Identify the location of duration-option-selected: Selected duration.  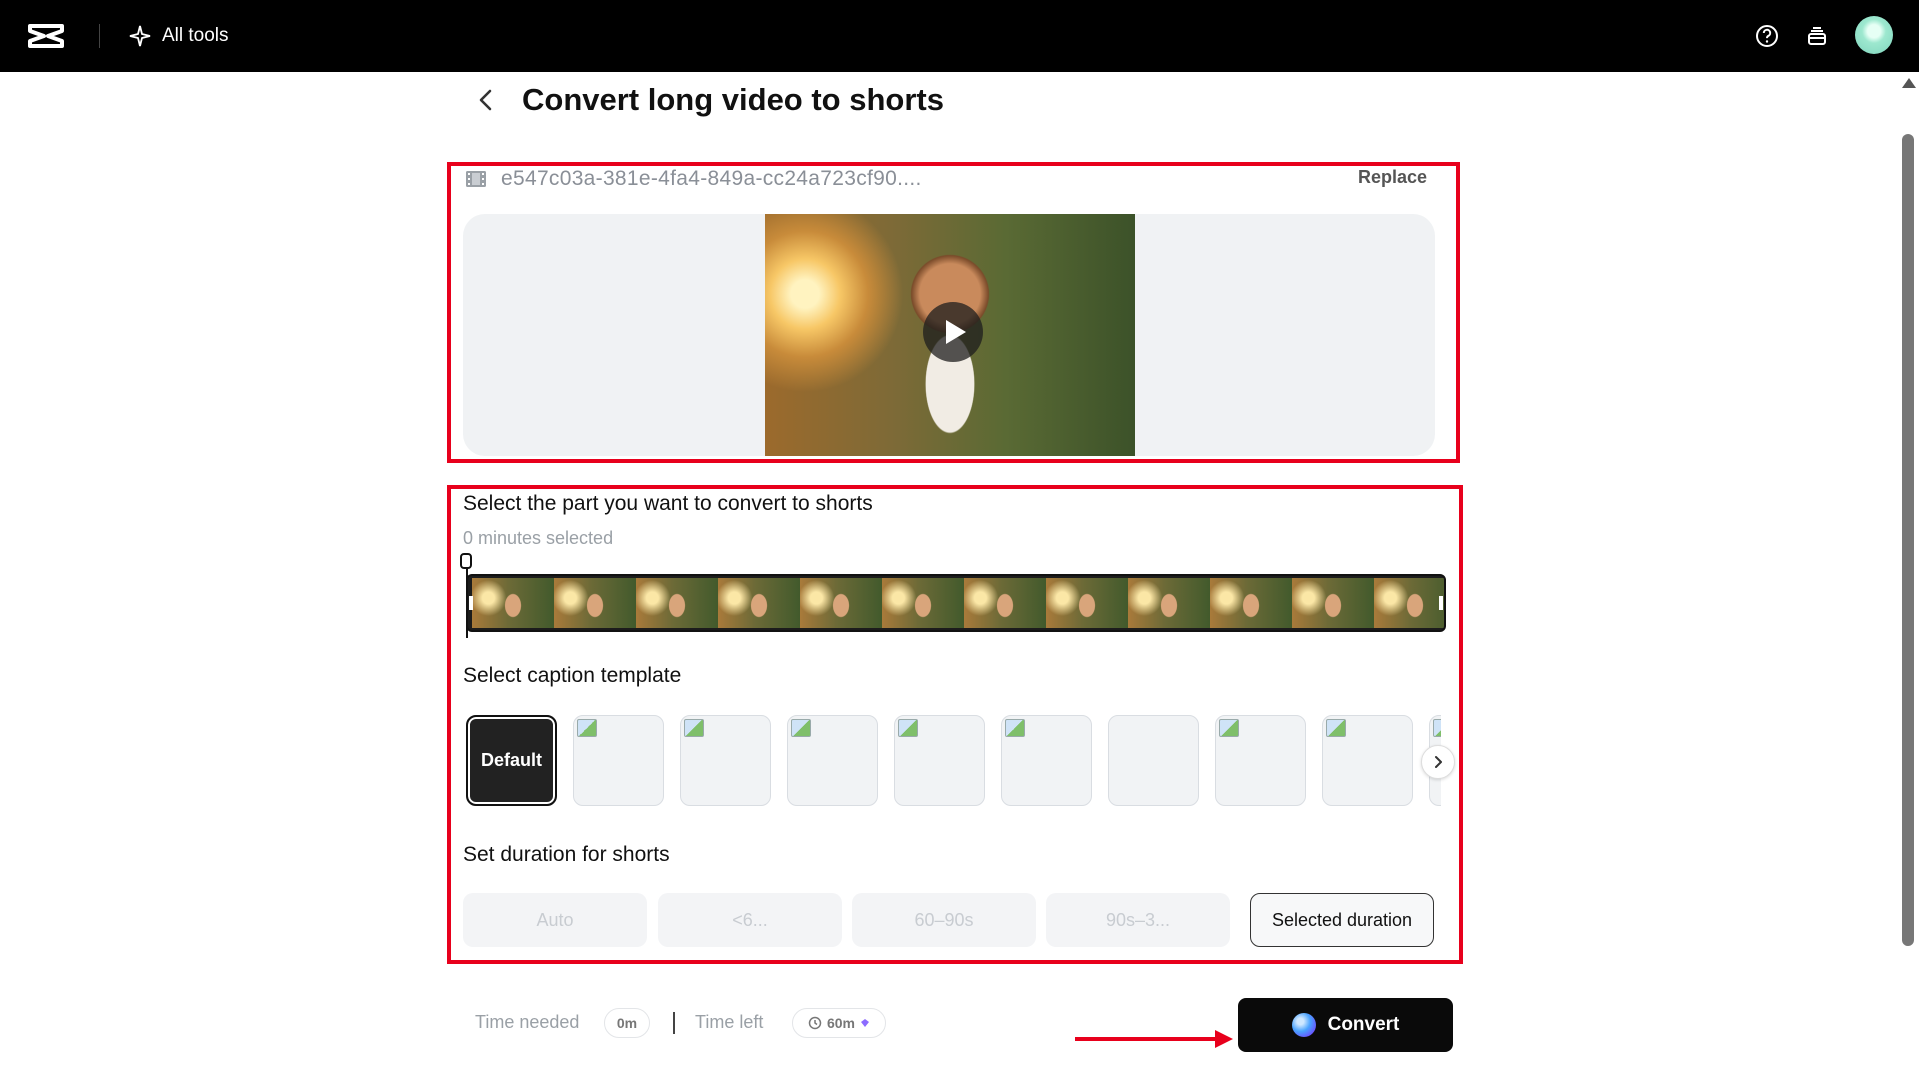
(1342, 920).